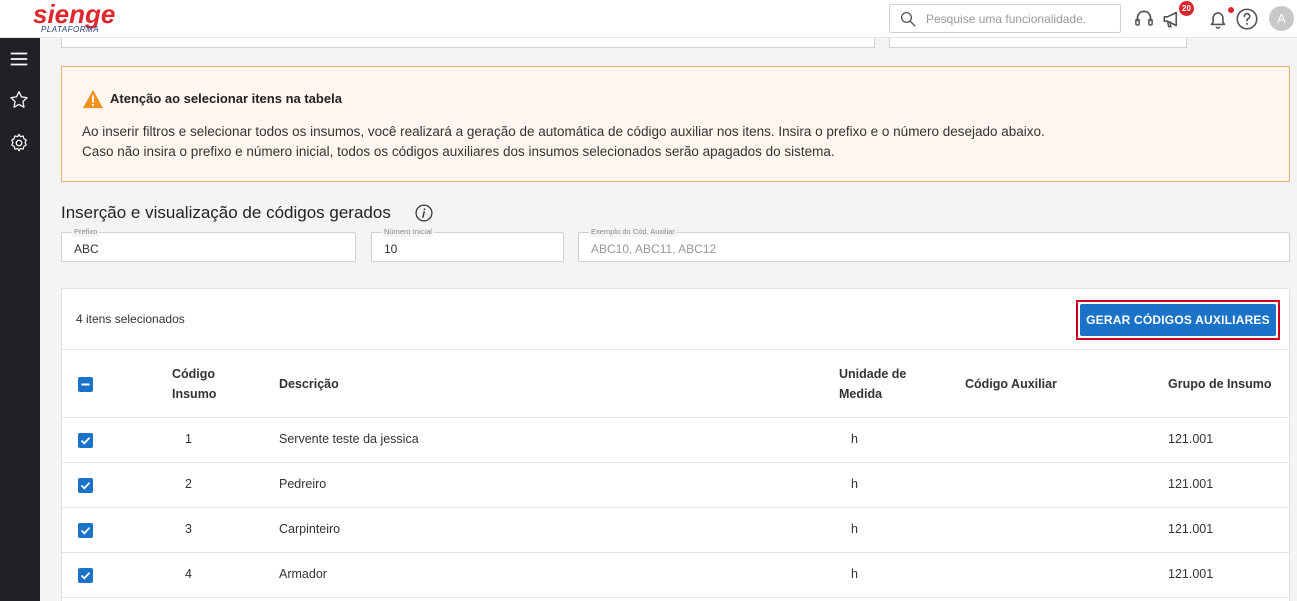  What do you see at coordinates (1281, 18) in the screenshot?
I see `avatar: A` at bounding box center [1281, 18].